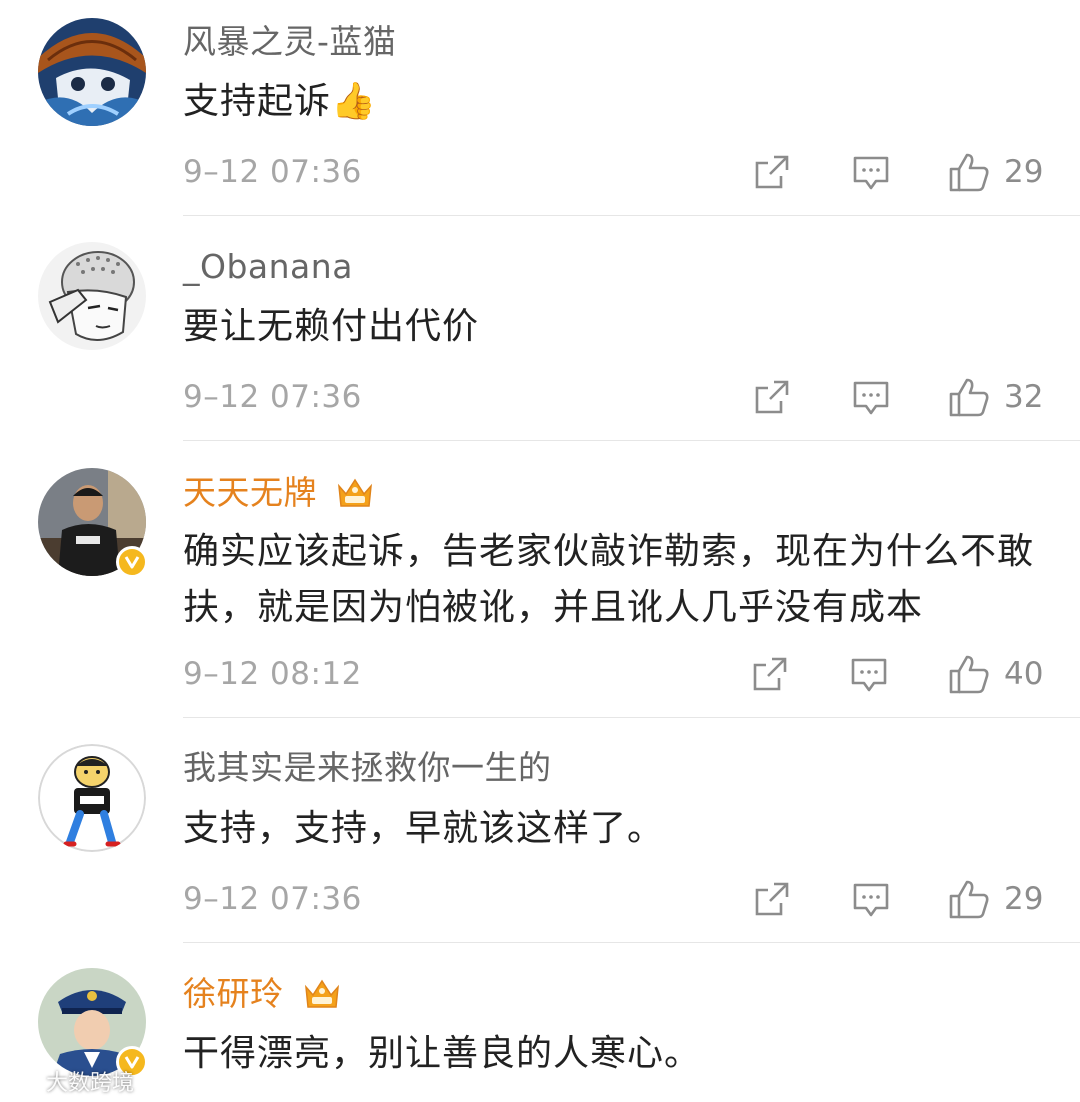 This screenshot has height=1102, width=1080. I want to click on username-label: 徐研玲, so click(233, 993).